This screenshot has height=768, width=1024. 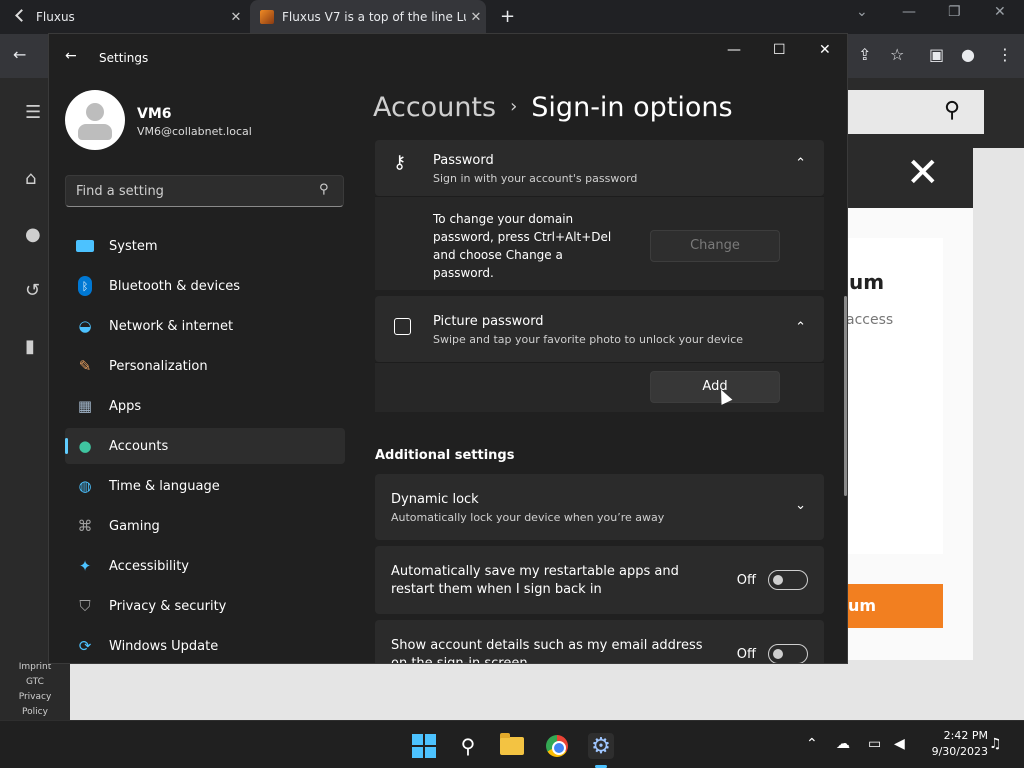 What do you see at coordinates (30, 346) in the screenshot?
I see `bookmark-icon: ▮` at bounding box center [30, 346].